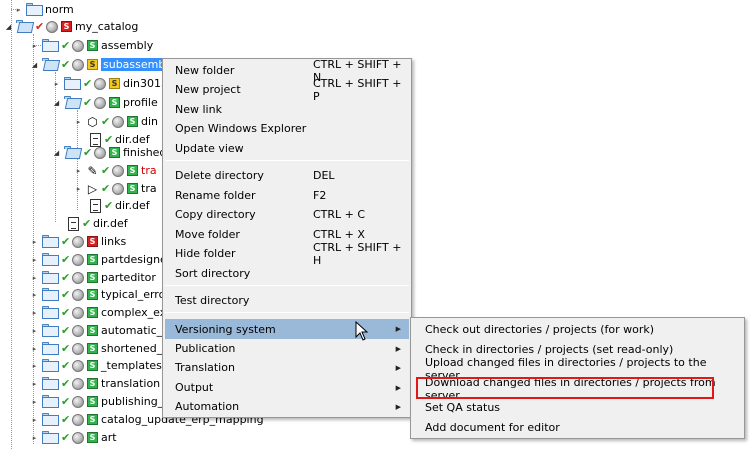 This screenshot has height=449, width=750. Describe the element at coordinates (287, 214) in the screenshot. I see `menu-item-copy-directory: Copy directory CTRL + C` at that location.